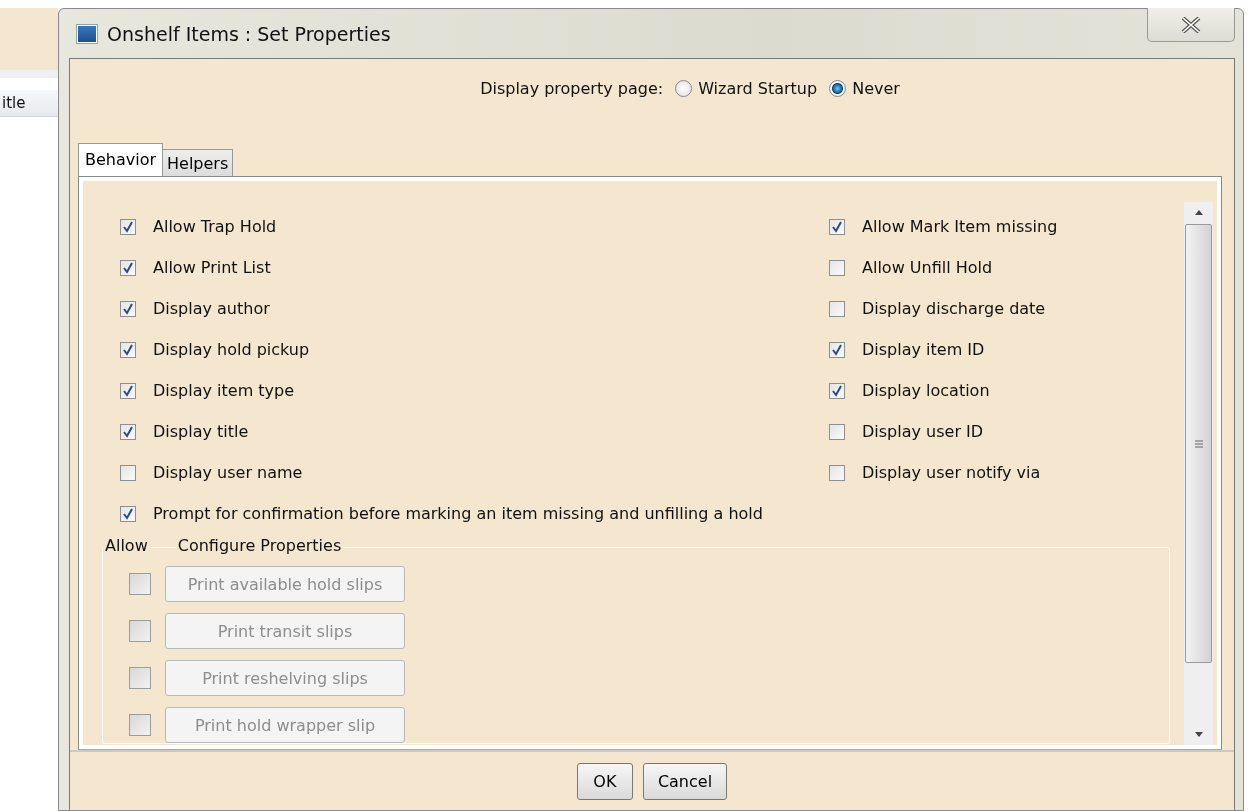 The width and height of the screenshot is (1248, 811). What do you see at coordinates (1198, 735) in the screenshot?
I see `scroll-down-icon` at bounding box center [1198, 735].